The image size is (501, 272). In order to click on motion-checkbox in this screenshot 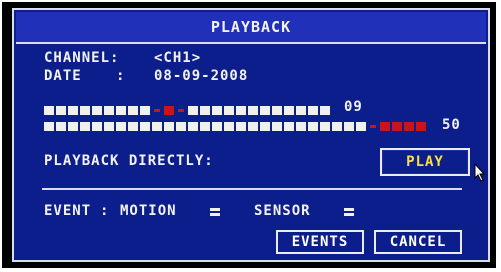, I will do `click(215, 212)`.